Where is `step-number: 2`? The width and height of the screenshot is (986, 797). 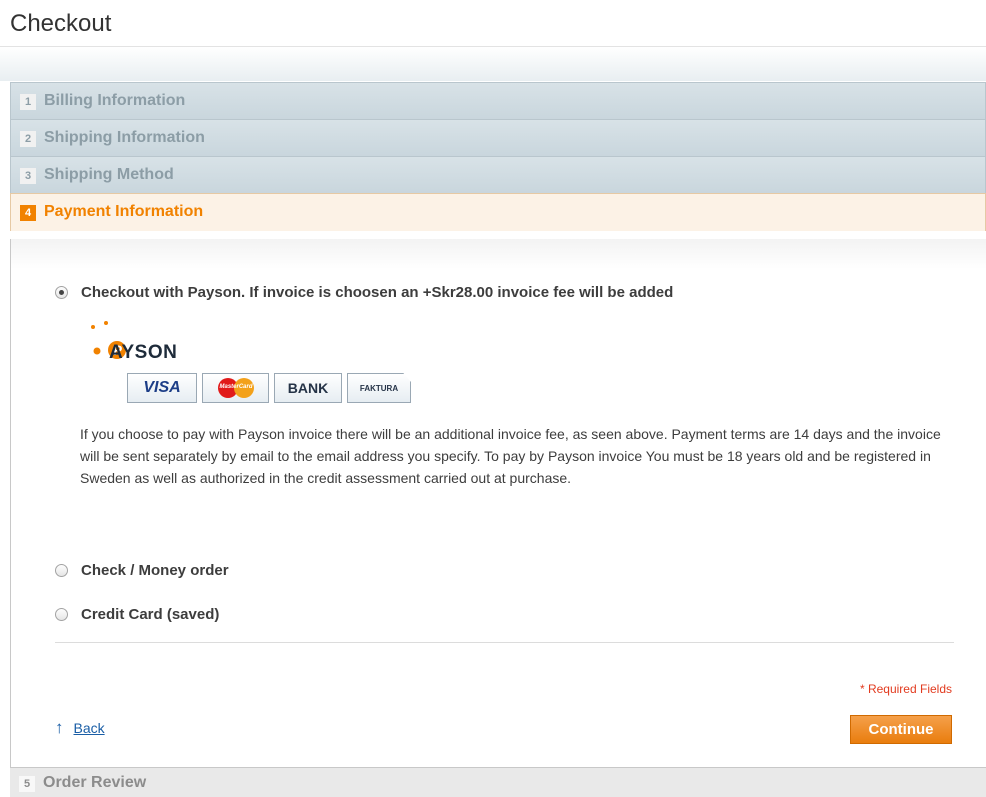 step-number: 2 is located at coordinates (28, 139).